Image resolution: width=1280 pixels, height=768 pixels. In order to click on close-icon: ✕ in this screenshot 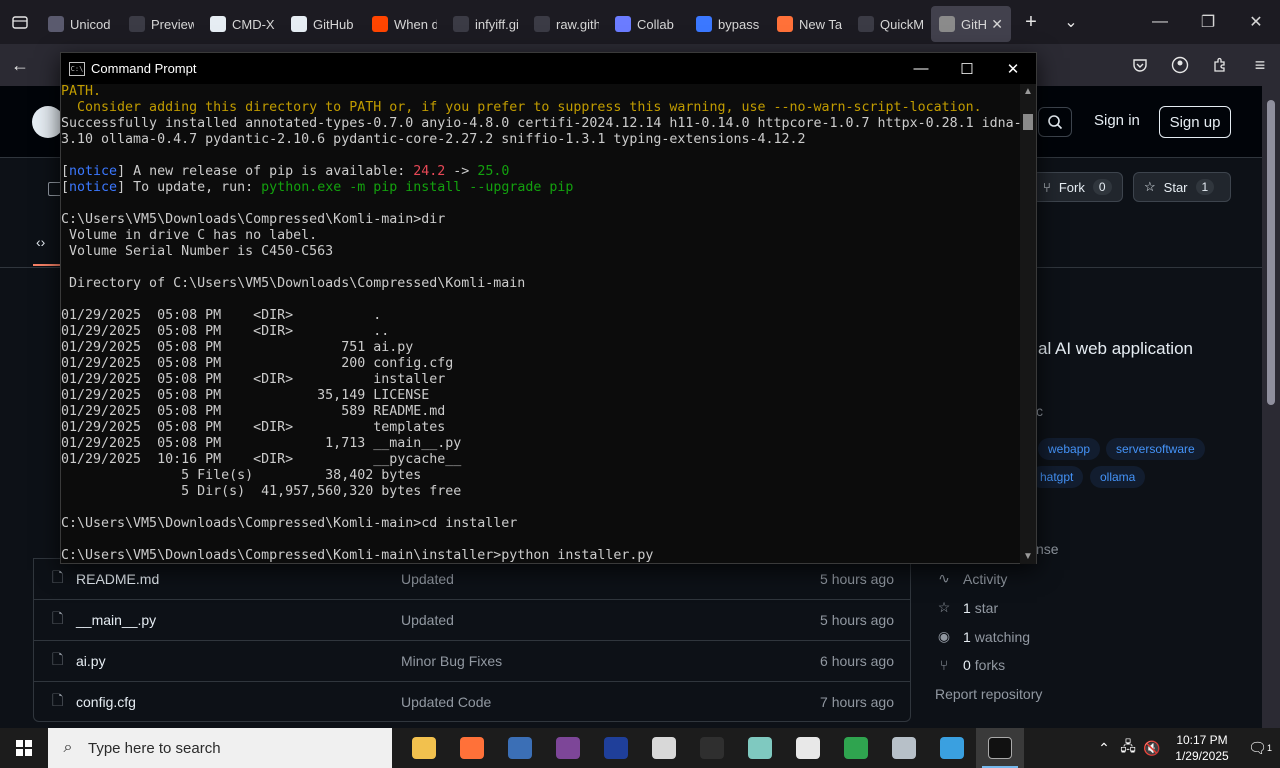, I will do `click(1256, 22)`.